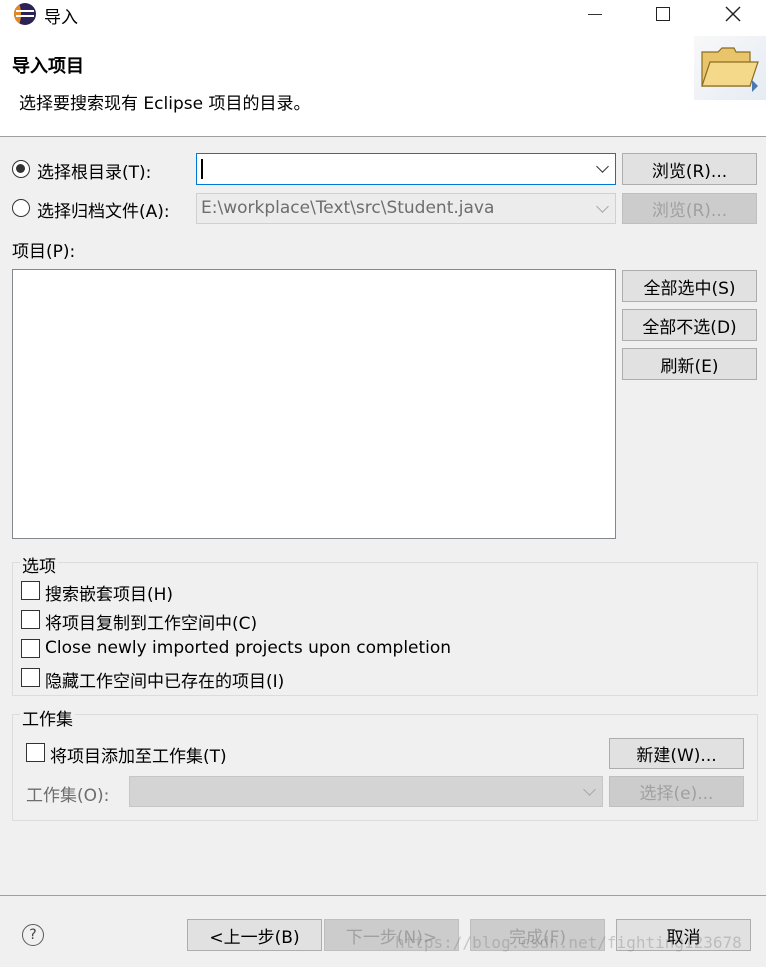 This screenshot has width=766, height=967. What do you see at coordinates (383, 82) in the screenshot?
I see `wizard-header` at bounding box center [383, 82].